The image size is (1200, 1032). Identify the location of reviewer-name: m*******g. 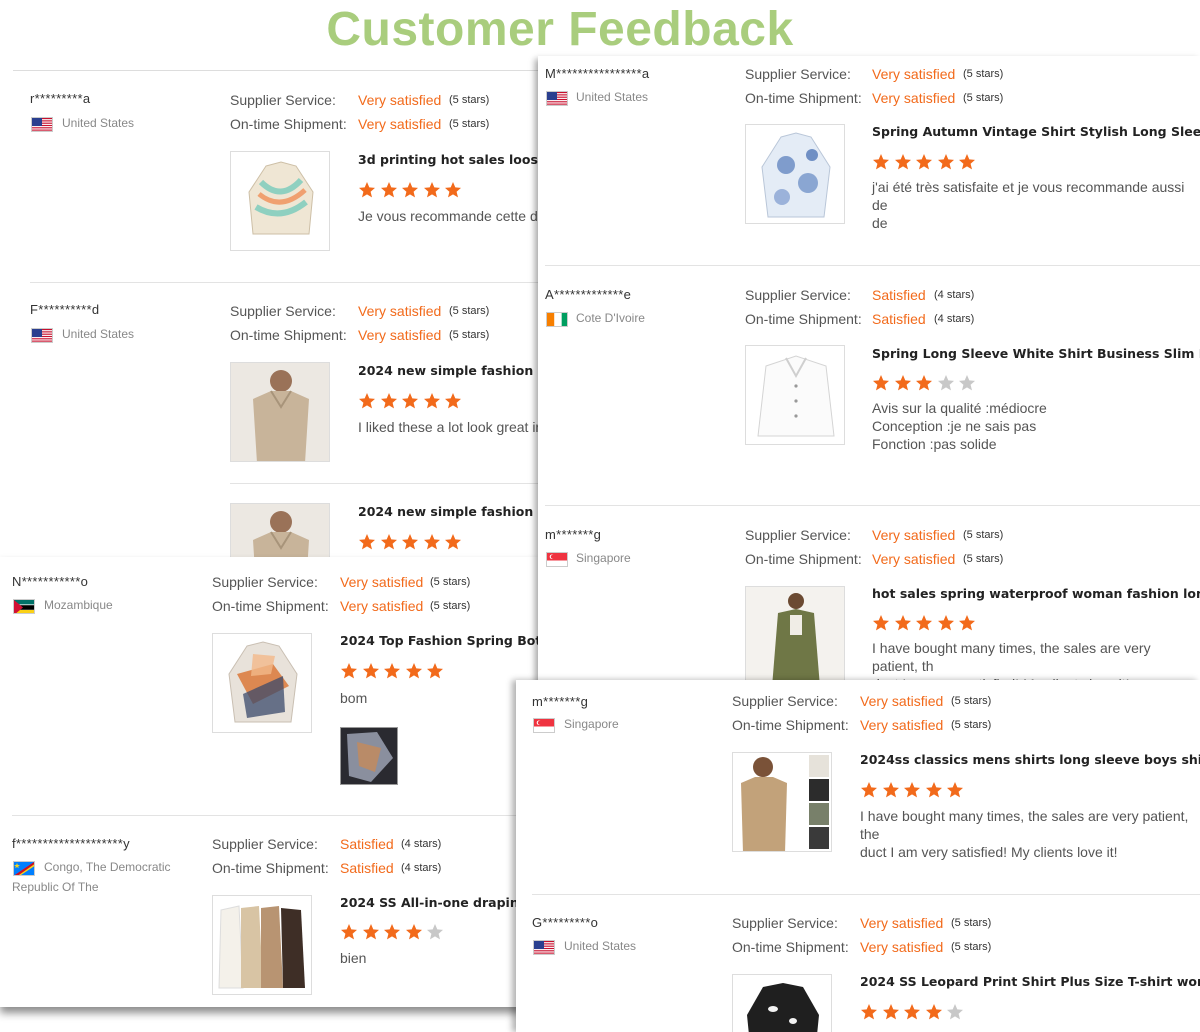
(560, 701).